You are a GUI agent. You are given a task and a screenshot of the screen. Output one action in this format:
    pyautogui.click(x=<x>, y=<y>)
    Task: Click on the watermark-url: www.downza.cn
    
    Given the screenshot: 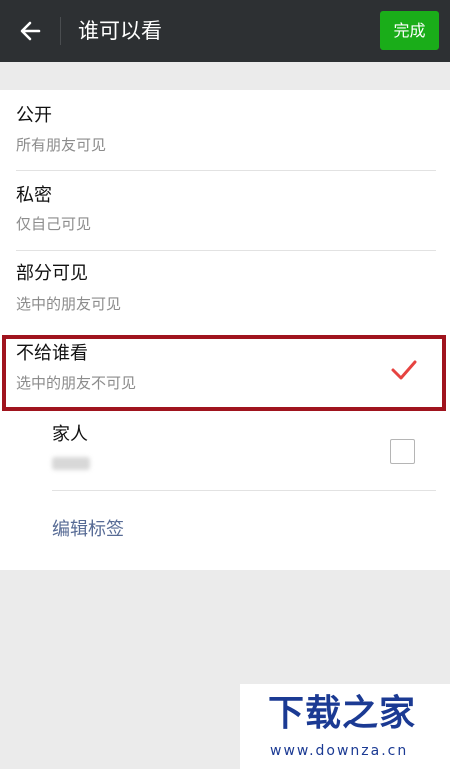 What is the action you would take?
    pyautogui.click(x=339, y=751)
    